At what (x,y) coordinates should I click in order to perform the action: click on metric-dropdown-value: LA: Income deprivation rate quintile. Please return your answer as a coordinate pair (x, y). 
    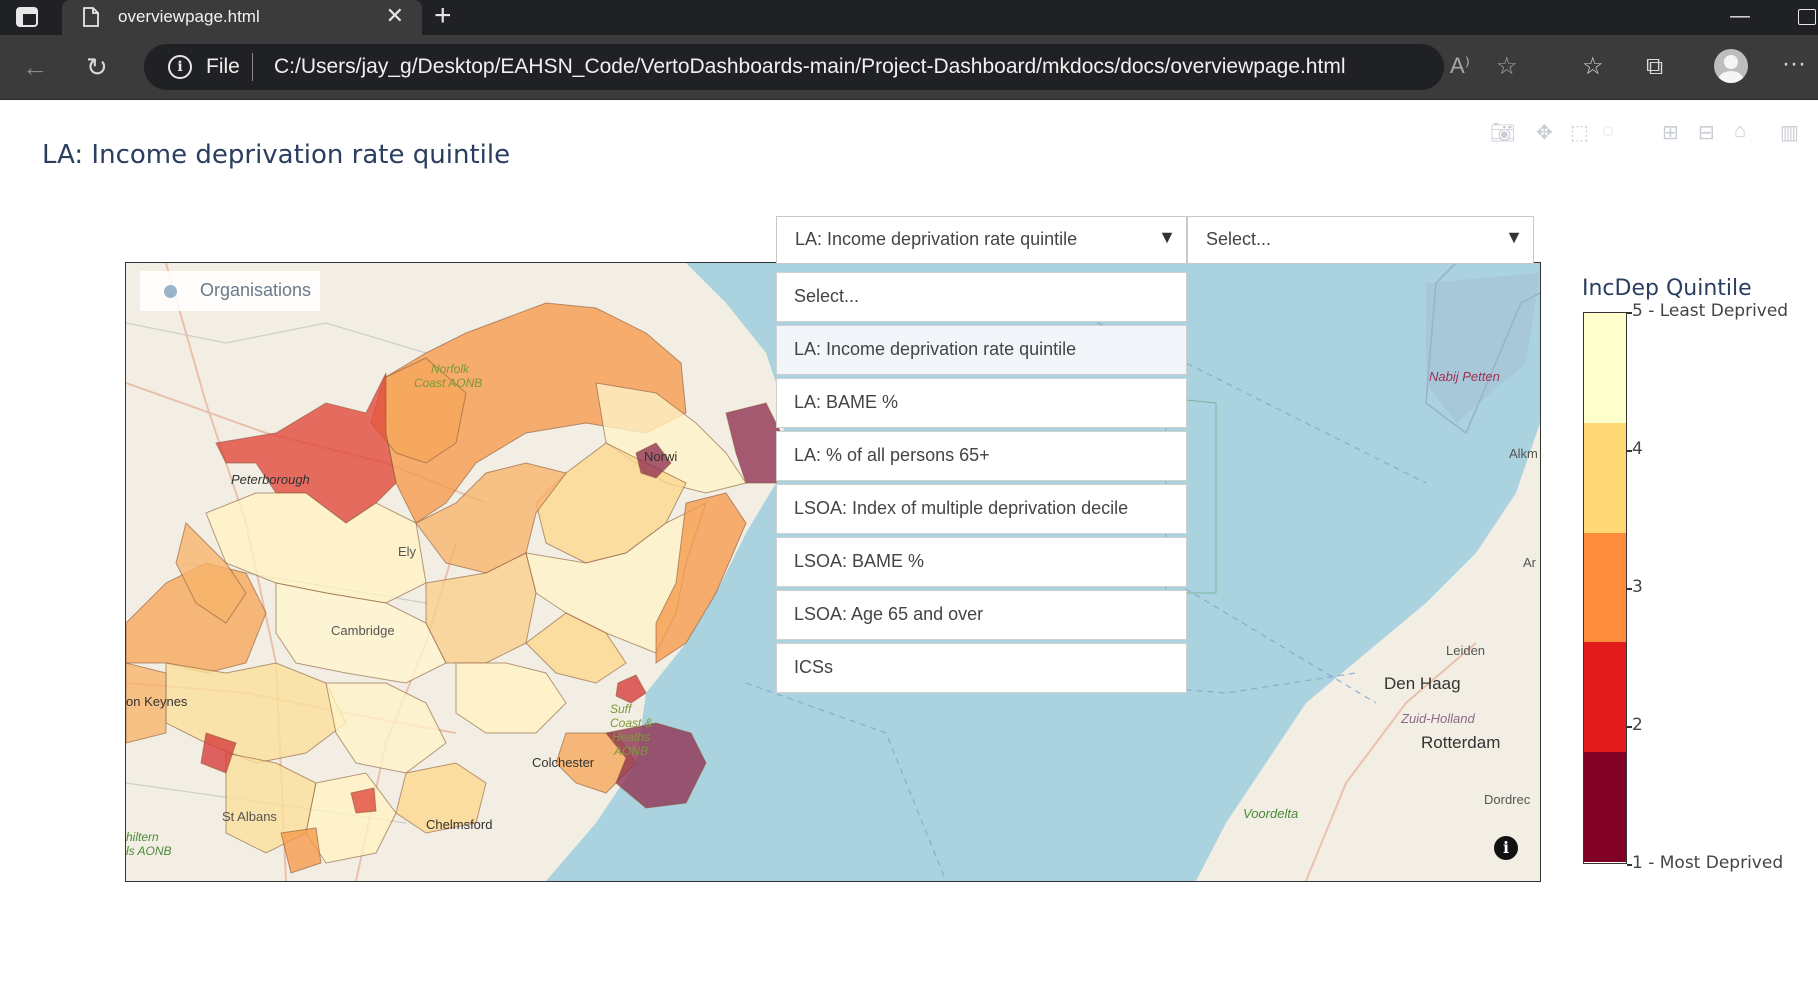
    Looking at the image, I should click on (936, 239).